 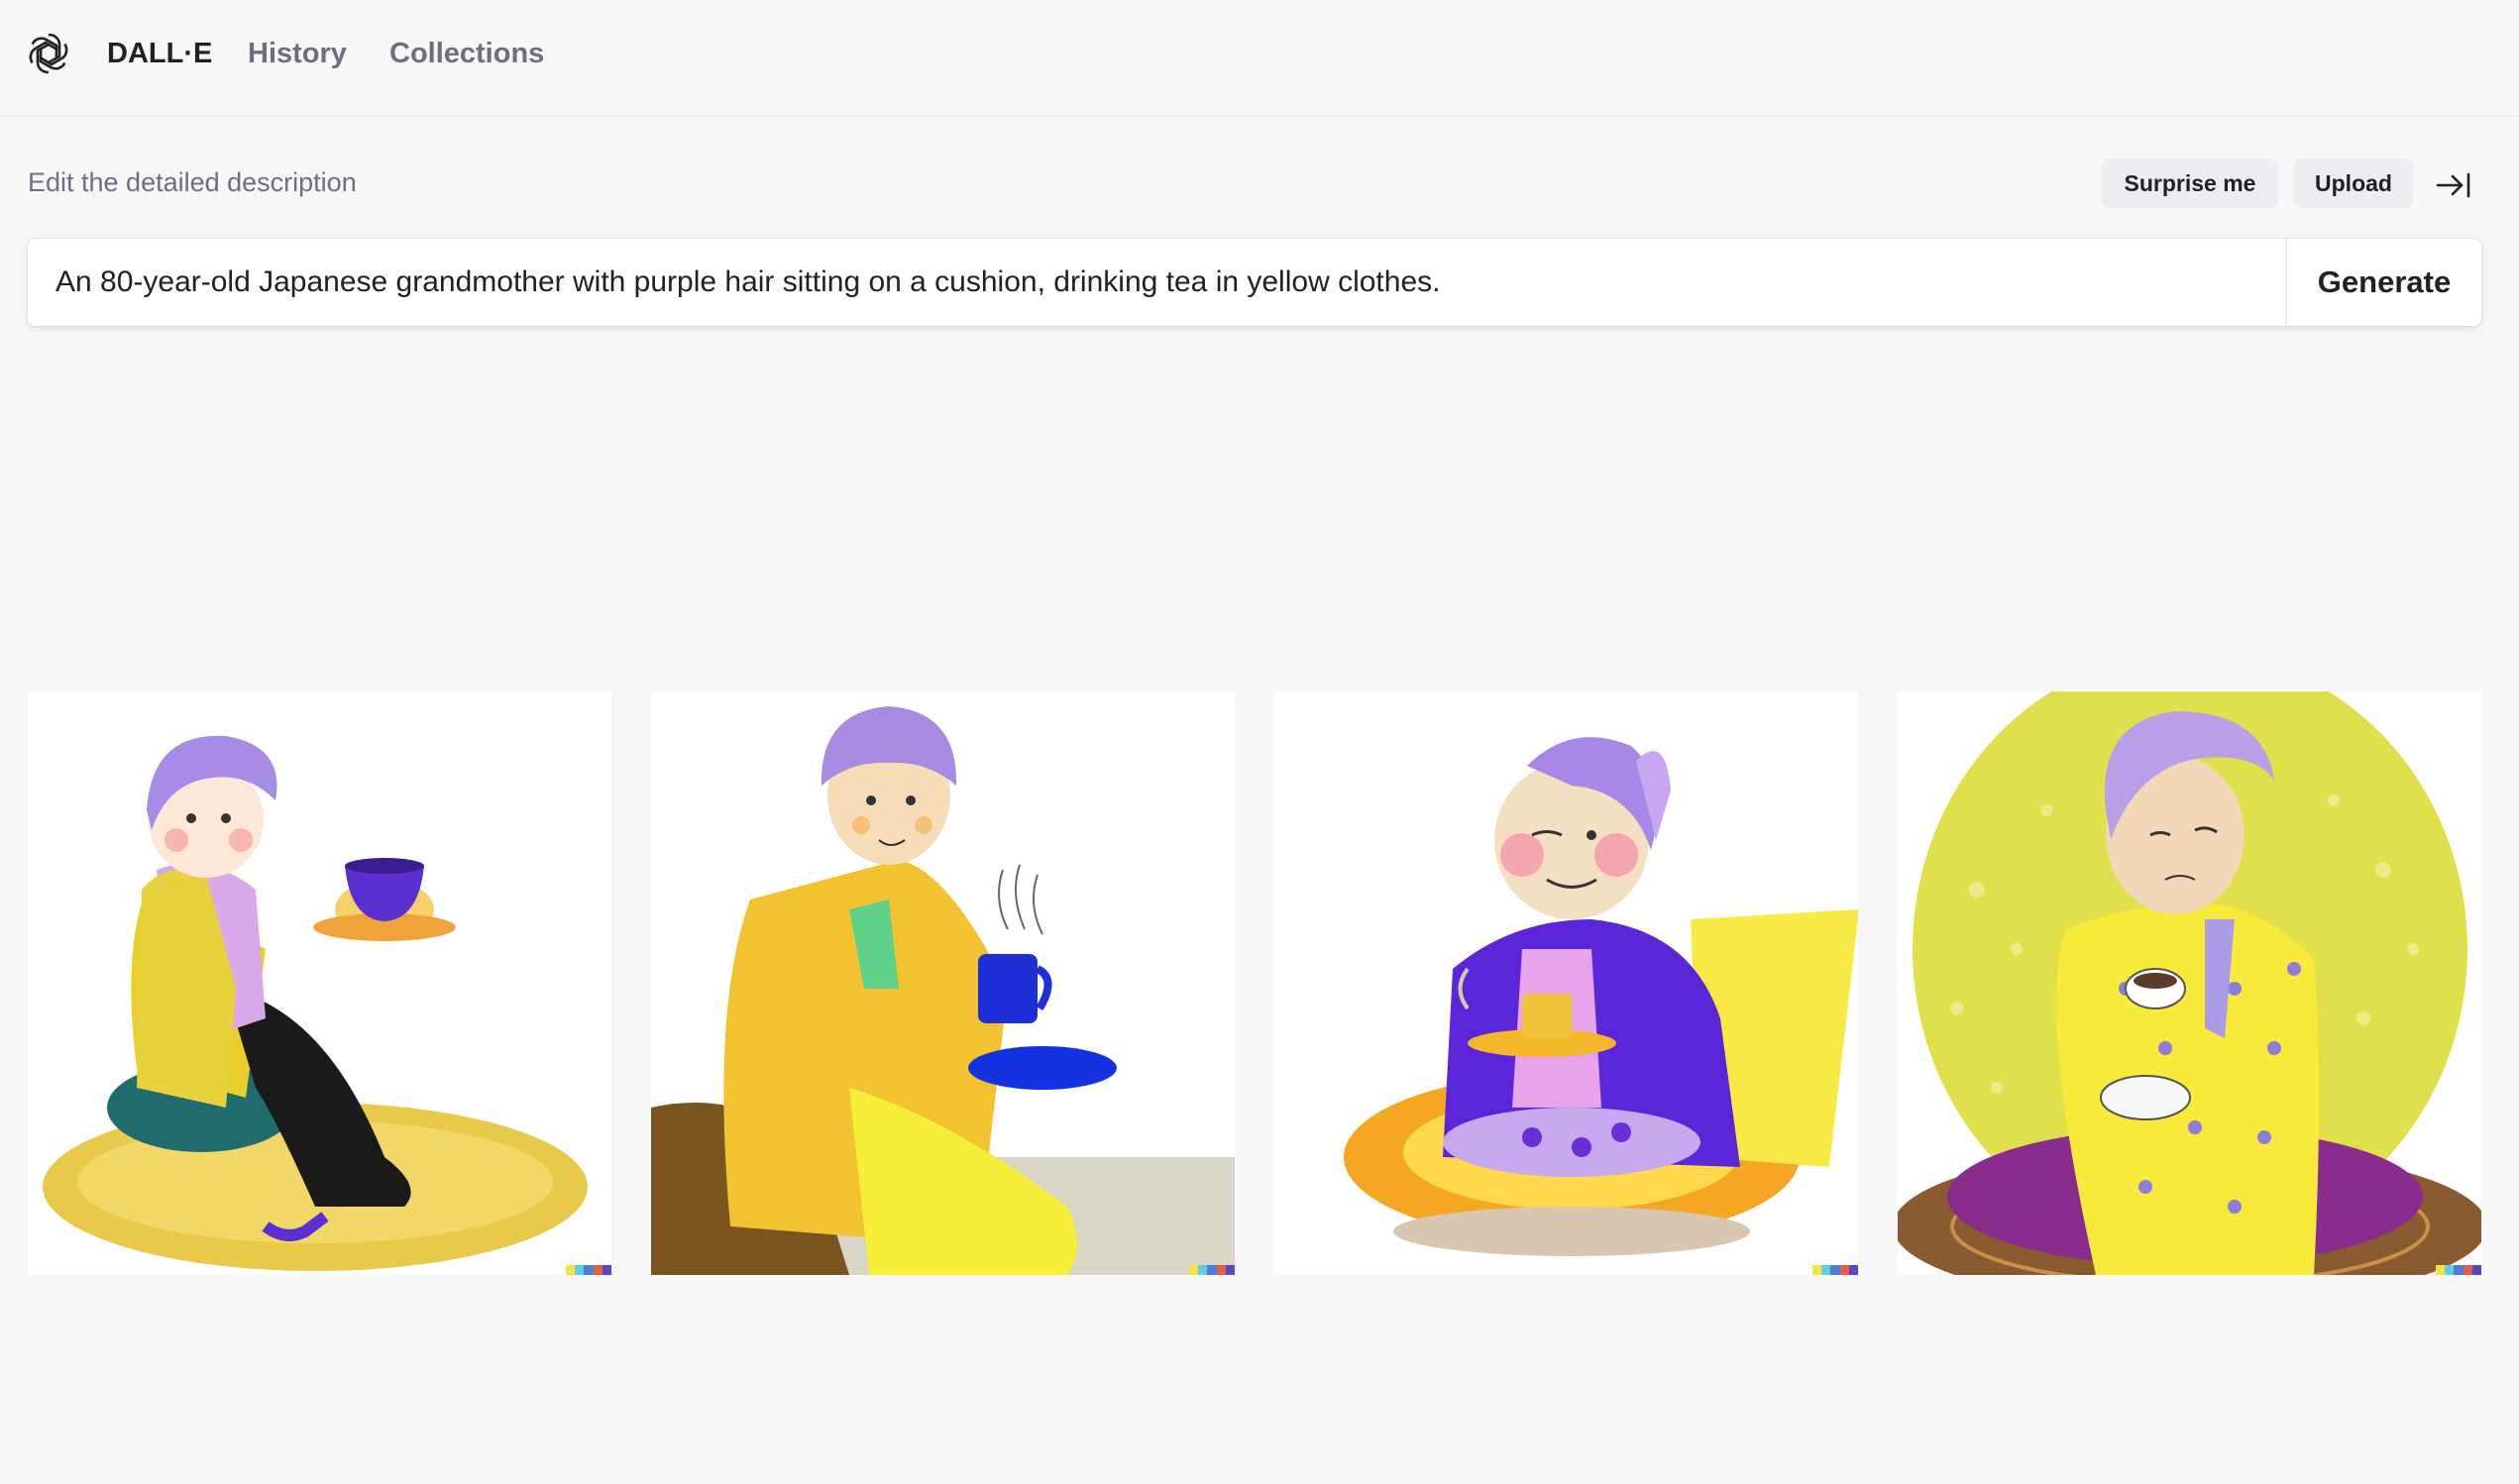 I want to click on edit-description-label: Edit the detailed description, so click(x=192, y=182).